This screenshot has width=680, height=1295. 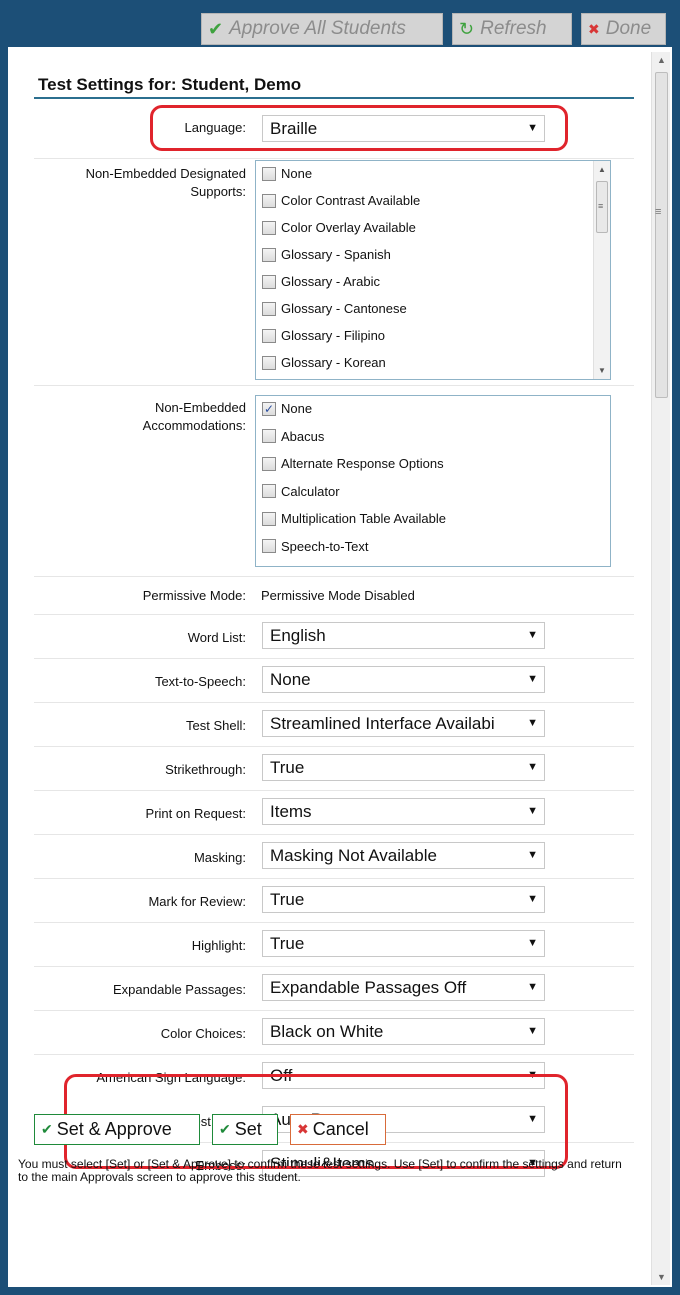 What do you see at coordinates (338, 595) in the screenshot?
I see `permissive-mode-value: Permissive Mode Disabled` at bounding box center [338, 595].